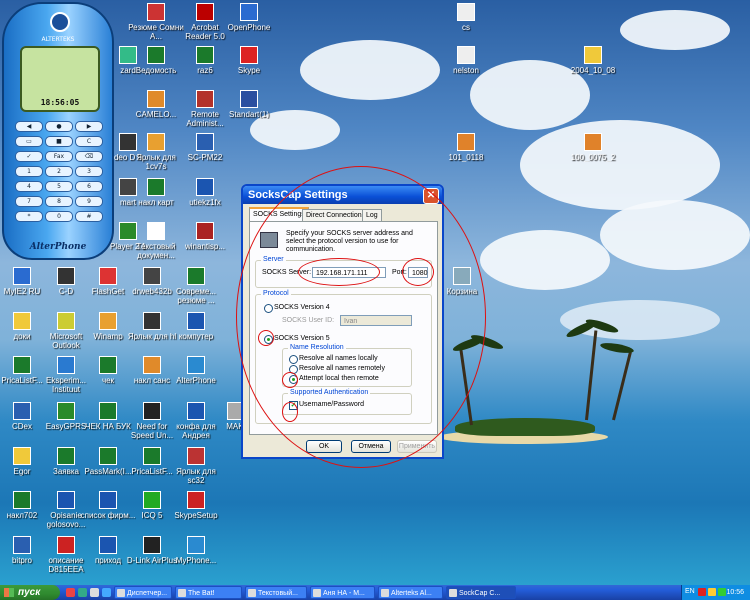 This screenshot has width=750, height=600. Describe the element at coordinates (89, 156) in the screenshot. I see `phone-key: ⌫` at that location.